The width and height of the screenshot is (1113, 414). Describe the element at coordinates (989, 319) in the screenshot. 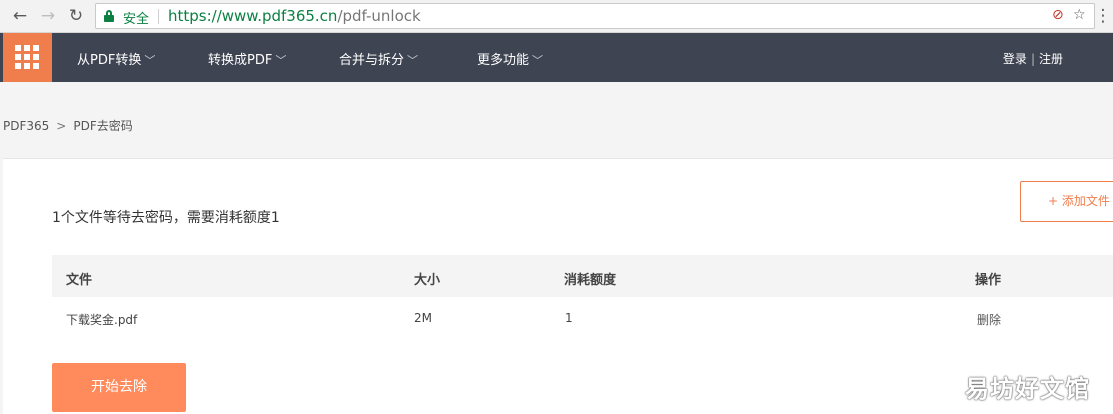

I see `delete-link: 删除` at that location.